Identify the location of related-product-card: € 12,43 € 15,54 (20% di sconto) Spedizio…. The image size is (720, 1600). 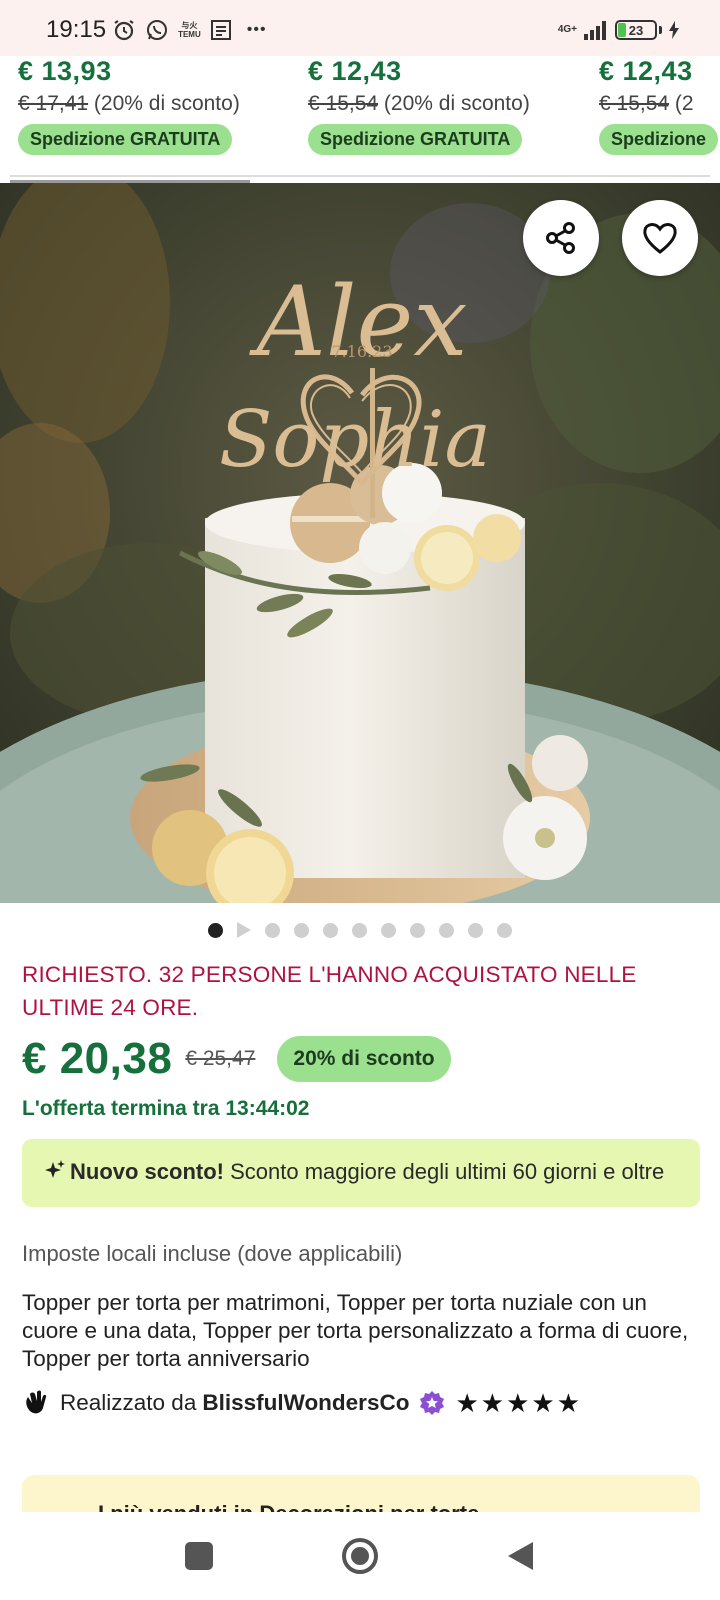
(448, 105).